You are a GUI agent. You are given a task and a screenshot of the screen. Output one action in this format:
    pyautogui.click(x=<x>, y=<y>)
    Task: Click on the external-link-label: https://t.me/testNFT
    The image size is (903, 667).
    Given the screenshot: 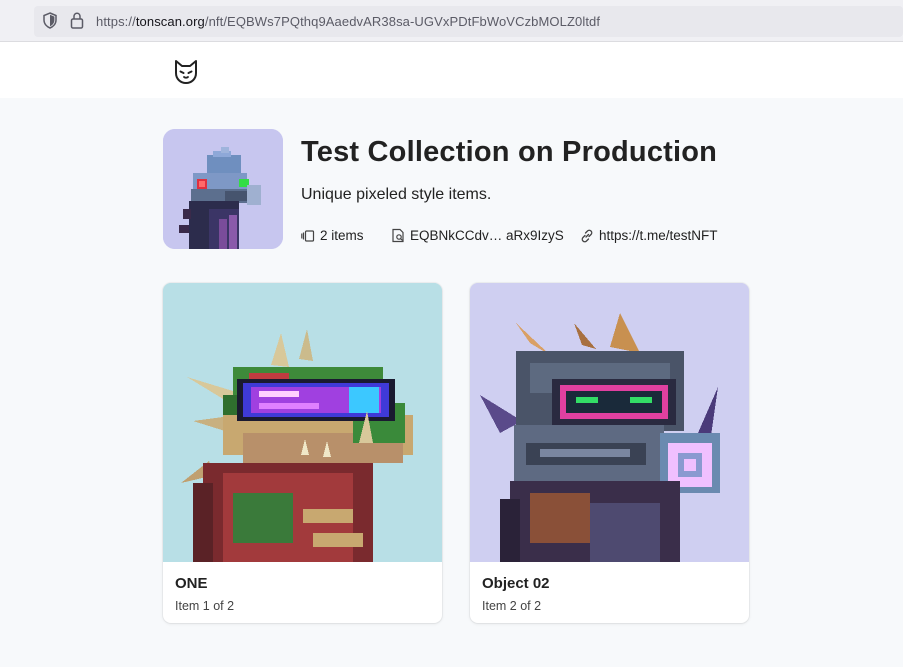 What is the action you would take?
    pyautogui.click(x=658, y=235)
    